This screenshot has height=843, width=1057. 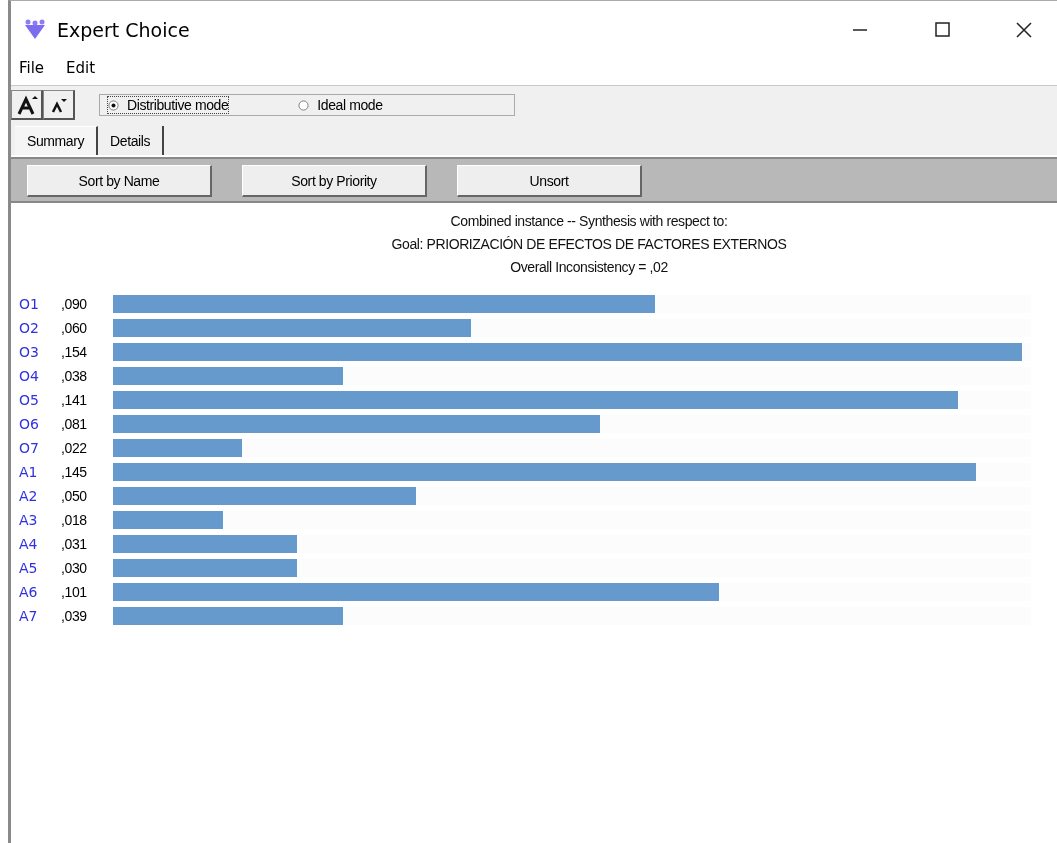 I want to click on priority-value: ,022, so click(x=74, y=448).